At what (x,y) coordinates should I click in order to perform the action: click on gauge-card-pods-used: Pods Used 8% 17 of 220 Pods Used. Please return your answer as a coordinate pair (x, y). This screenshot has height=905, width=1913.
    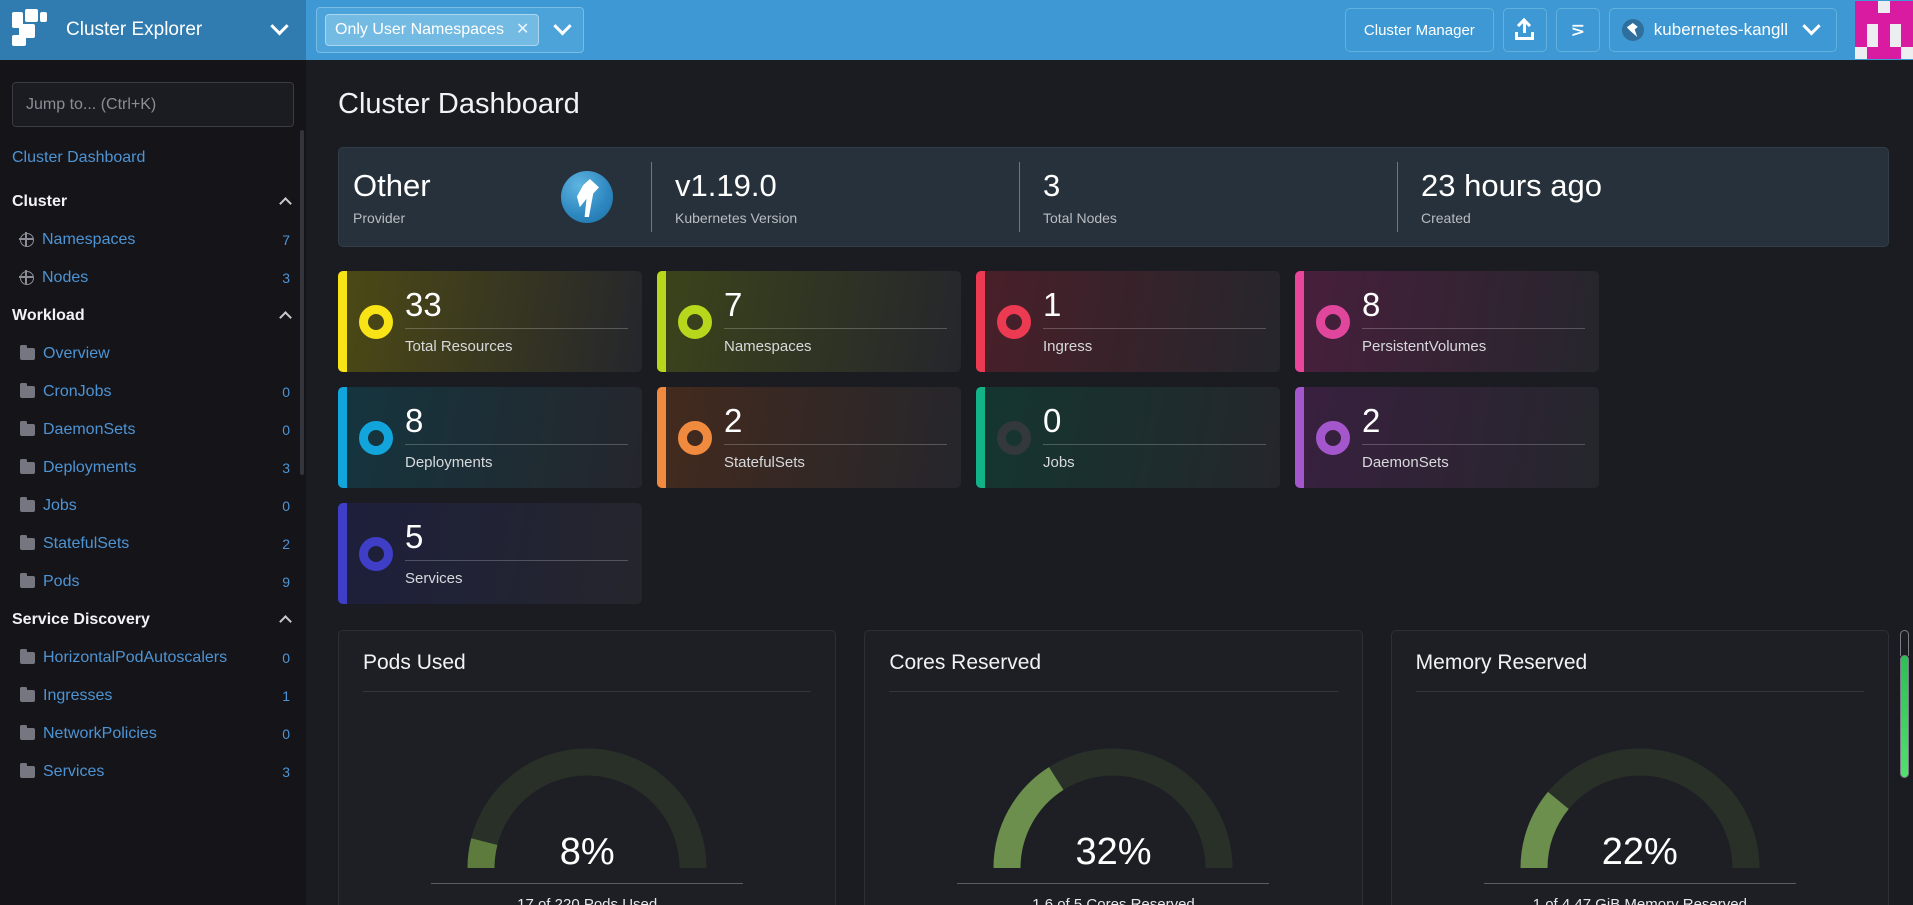
    Looking at the image, I should click on (587, 767).